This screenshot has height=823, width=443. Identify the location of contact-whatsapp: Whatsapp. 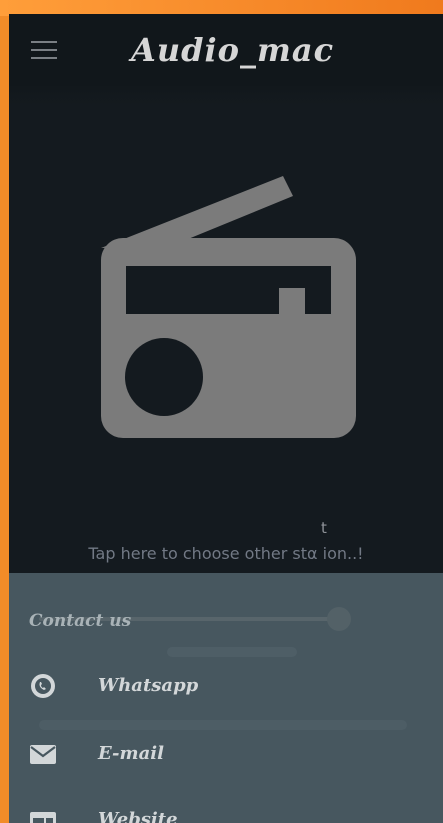
(226, 686).